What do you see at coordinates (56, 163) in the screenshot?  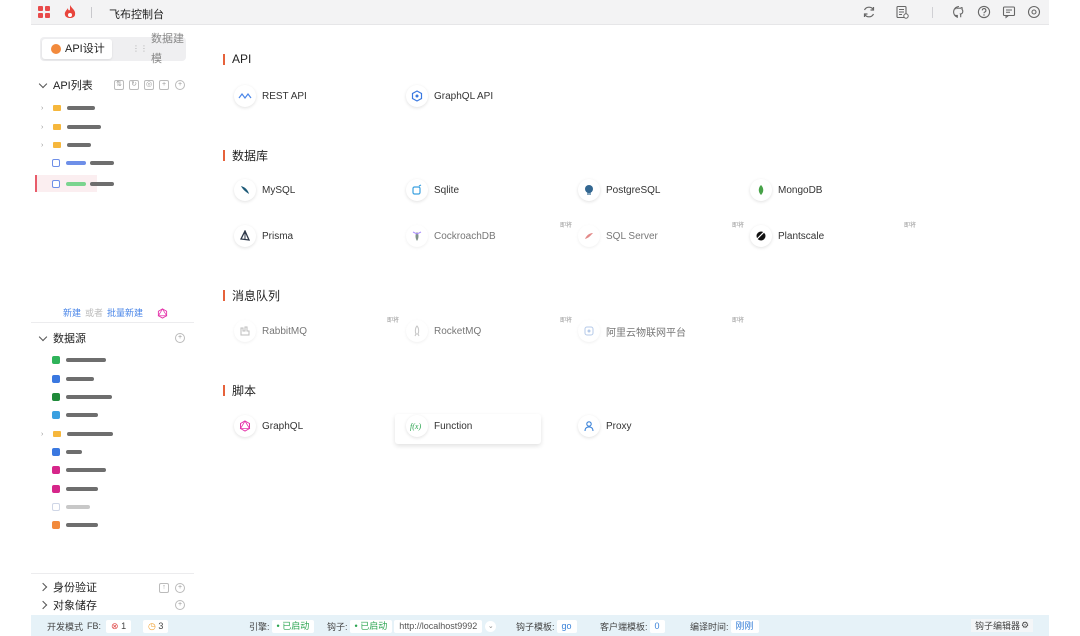 I see `api-file-icon` at bounding box center [56, 163].